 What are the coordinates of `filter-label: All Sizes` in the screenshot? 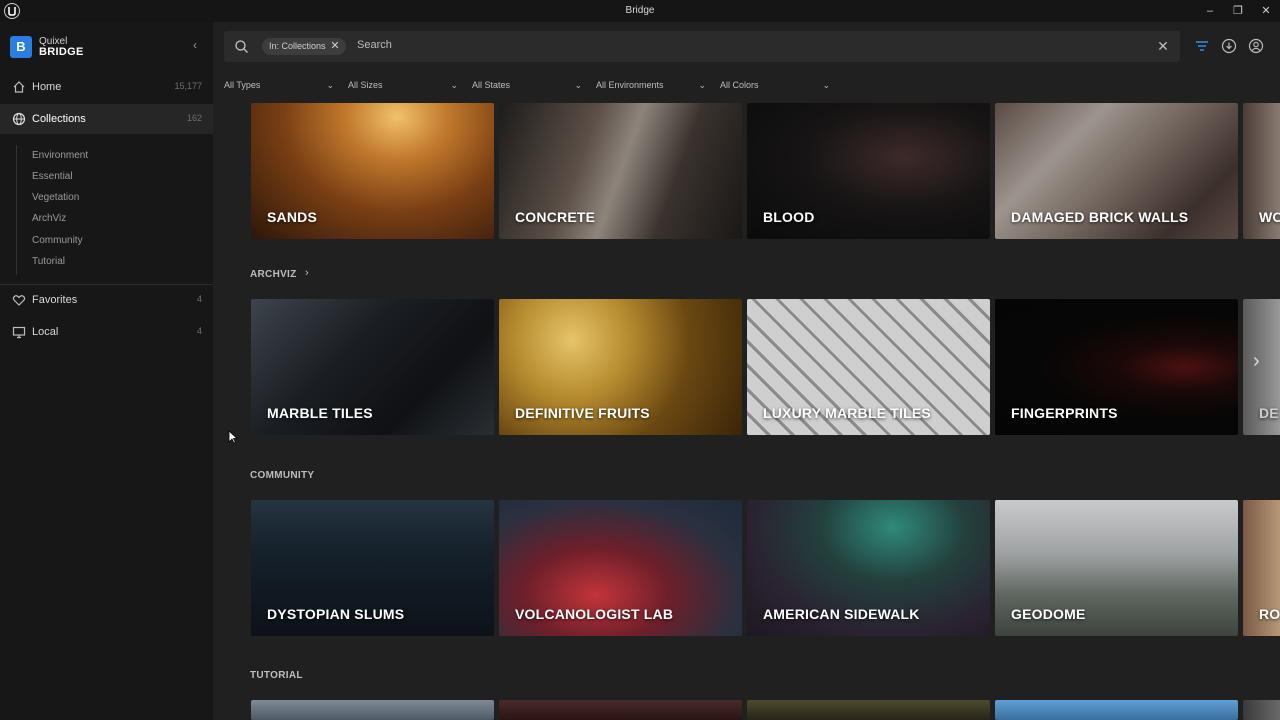 It's located at (365, 85).